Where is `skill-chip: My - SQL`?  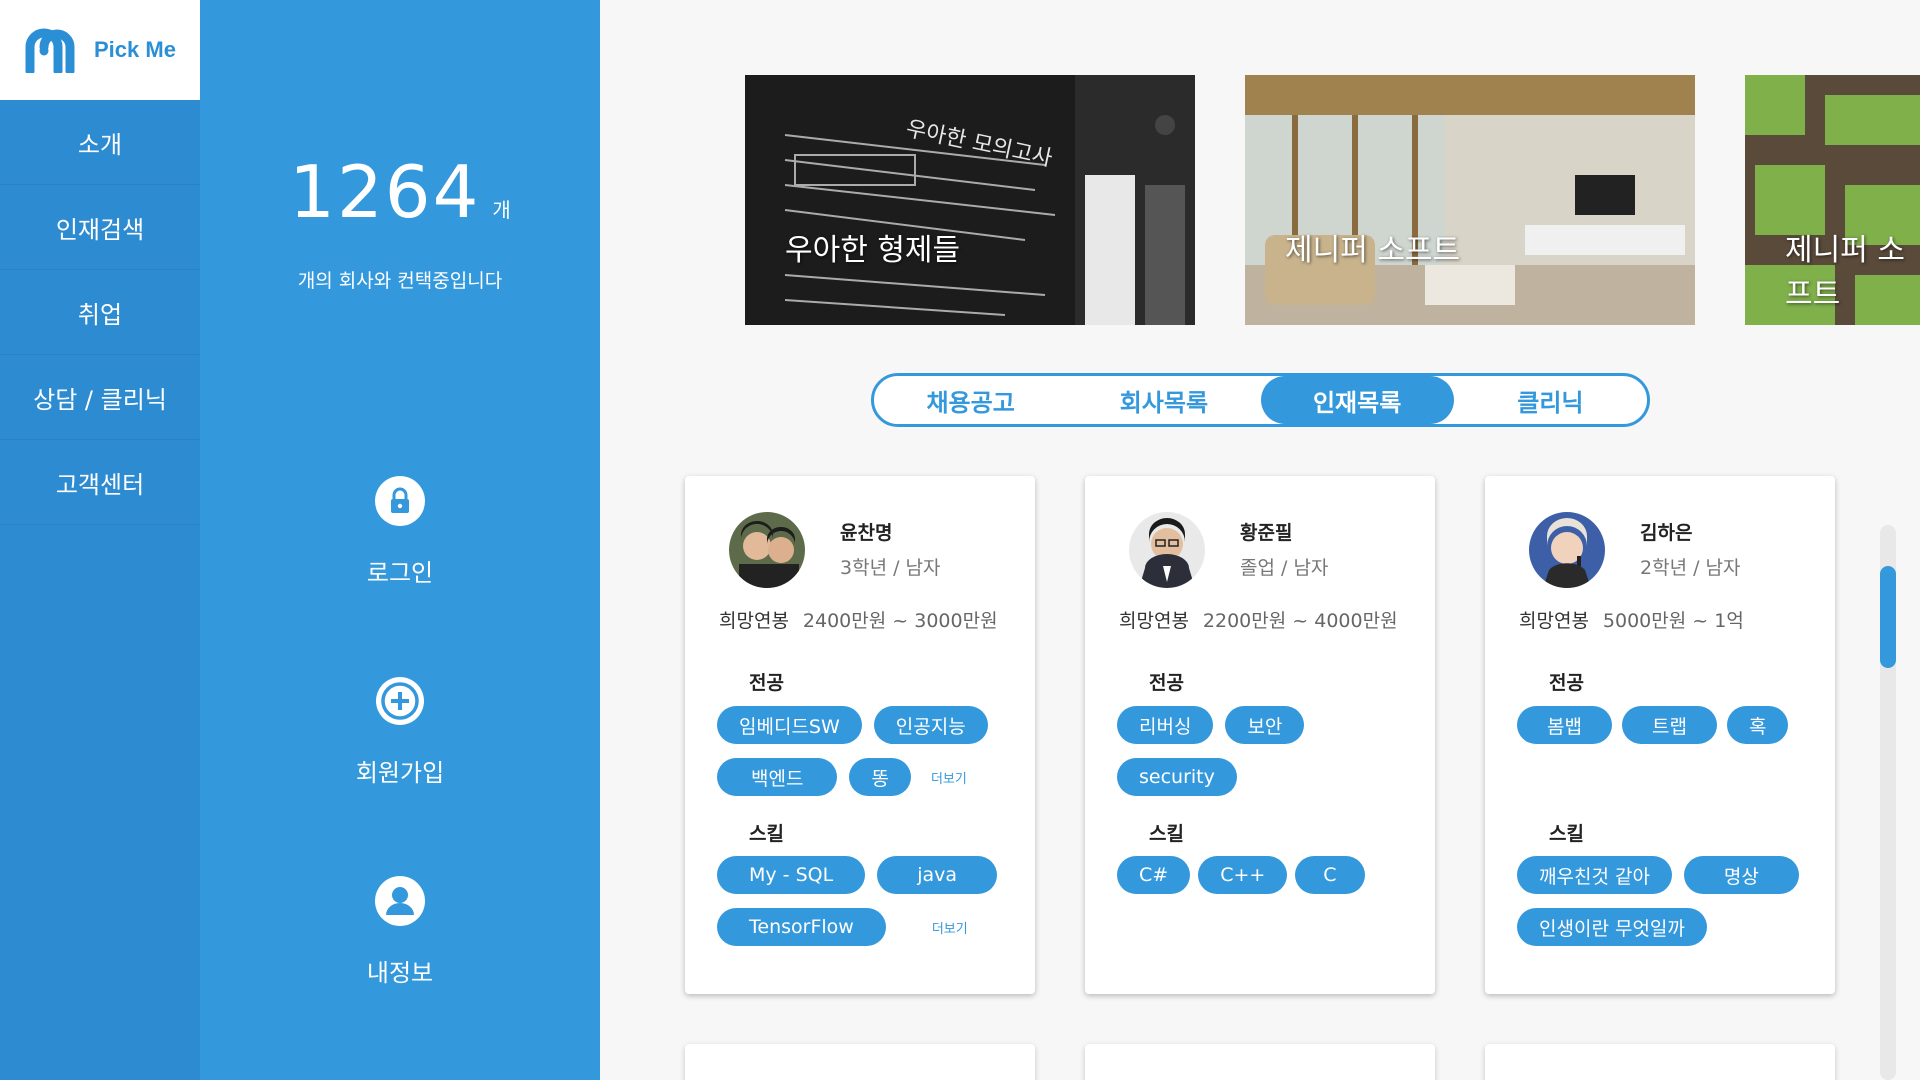 skill-chip: My - SQL is located at coordinates (791, 875).